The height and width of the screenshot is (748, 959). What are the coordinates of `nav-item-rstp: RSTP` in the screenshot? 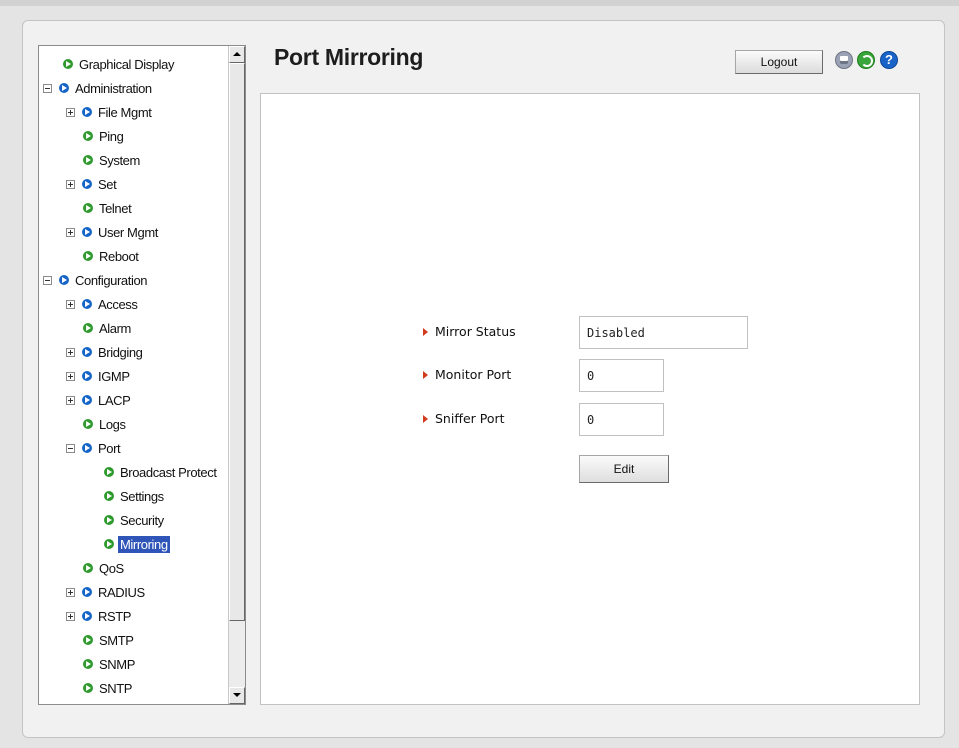 It's located at (99, 616).